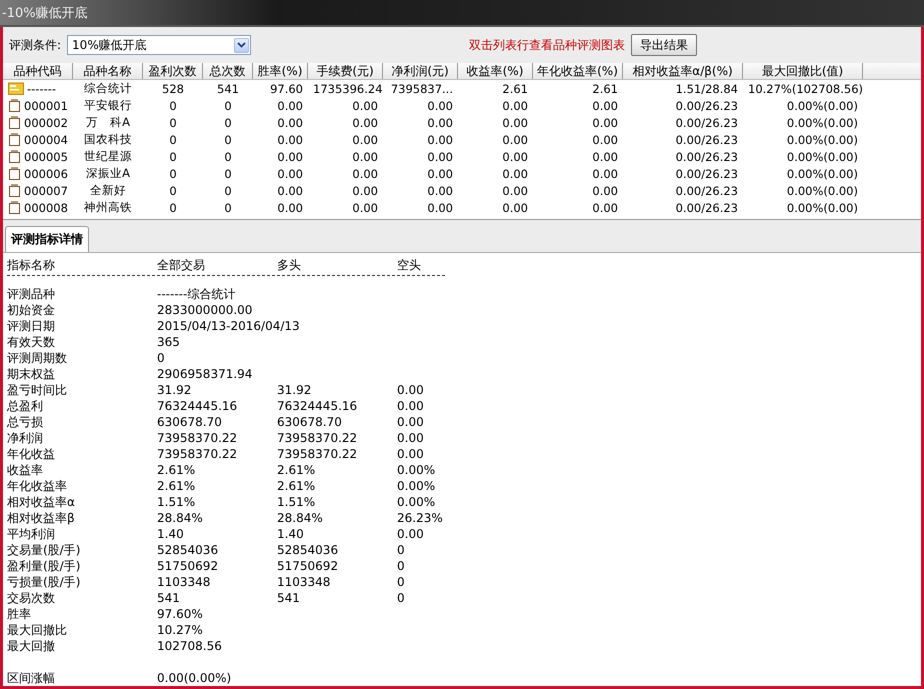  What do you see at coordinates (31, 310) in the screenshot?
I see `metric-label: 初始资金` at bounding box center [31, 310].